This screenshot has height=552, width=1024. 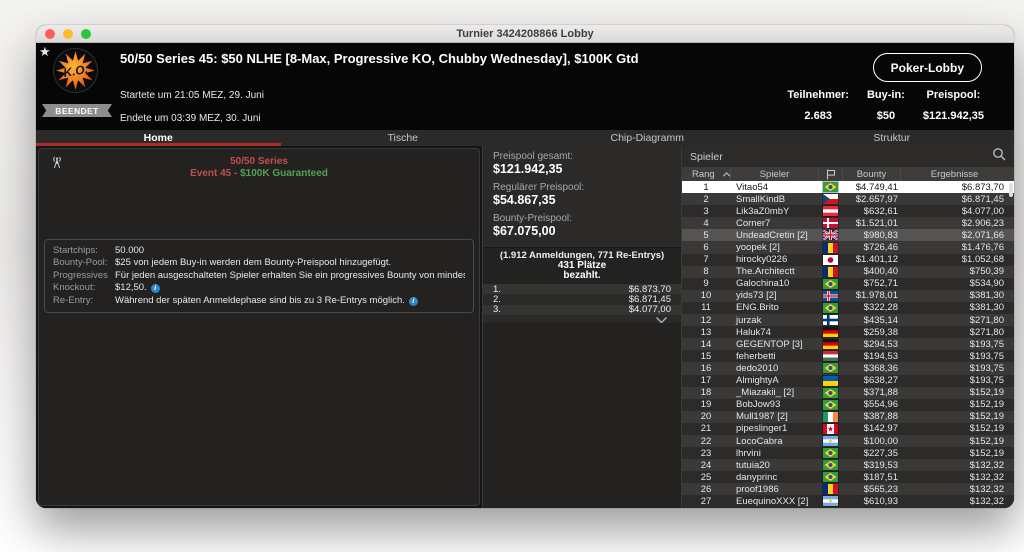 I want to click on favorite-star-icon: ★, so click(x=45, y=52).